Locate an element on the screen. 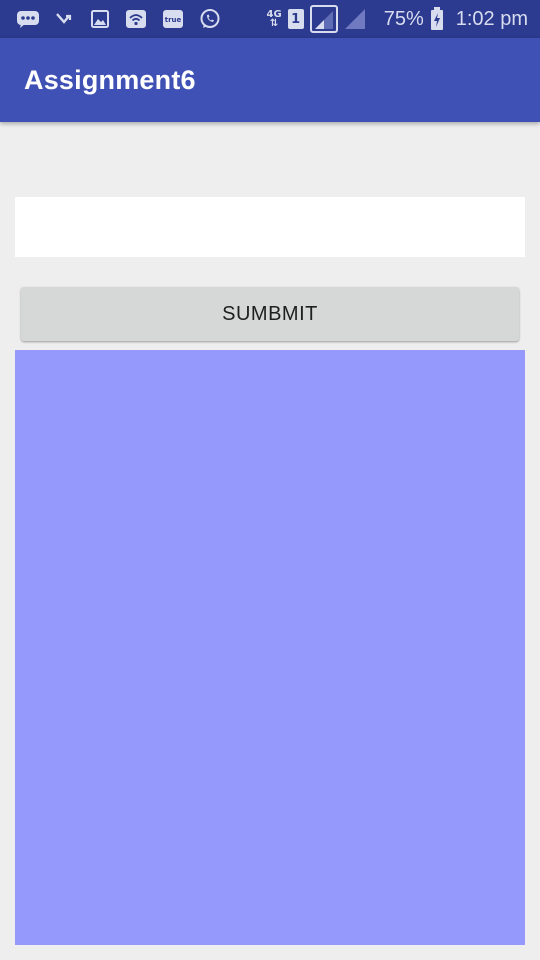  app-title: Assignment6 is located at coordinates (110, 80).